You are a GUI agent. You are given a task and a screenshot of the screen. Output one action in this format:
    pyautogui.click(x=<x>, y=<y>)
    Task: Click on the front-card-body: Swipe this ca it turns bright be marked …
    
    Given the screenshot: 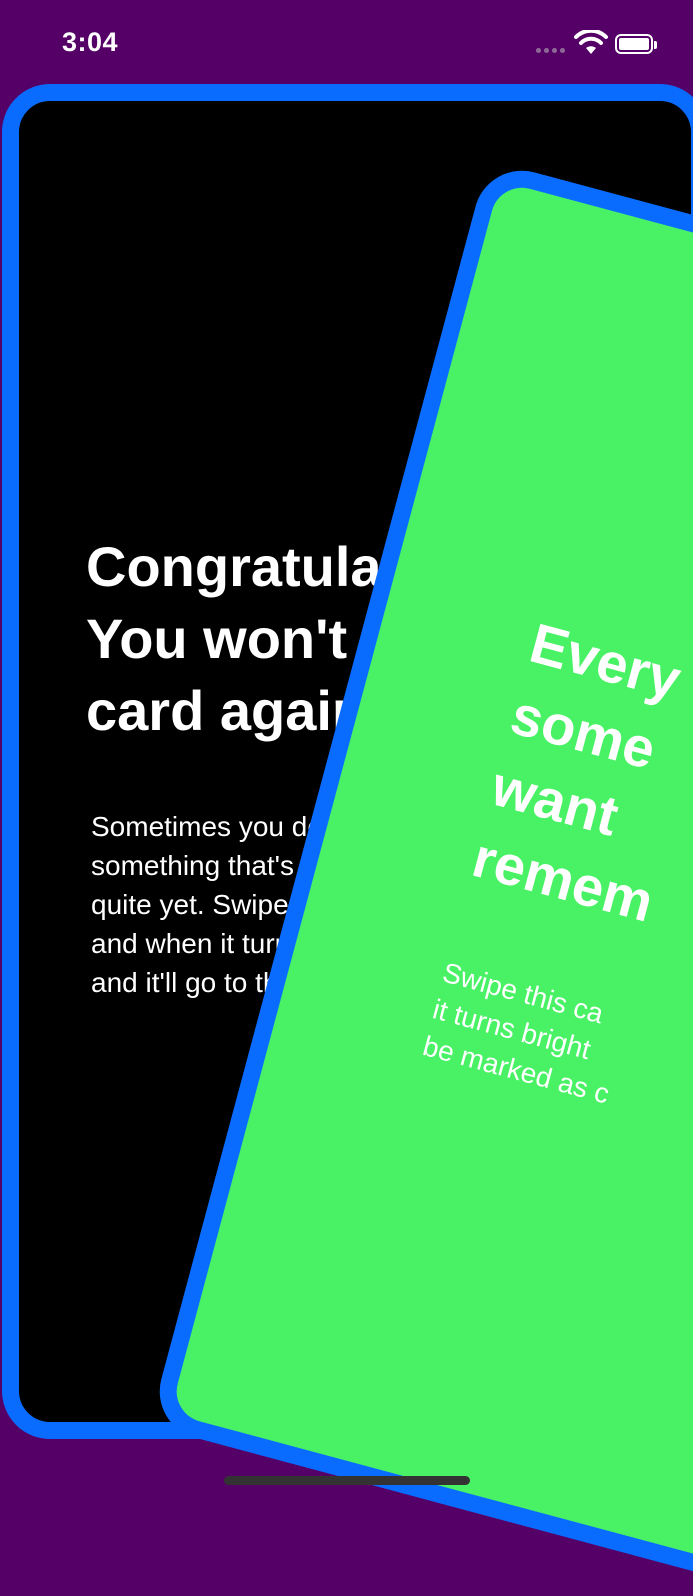 What is the action you would take?
    pyautogui.click(x=556, y=1086)
    